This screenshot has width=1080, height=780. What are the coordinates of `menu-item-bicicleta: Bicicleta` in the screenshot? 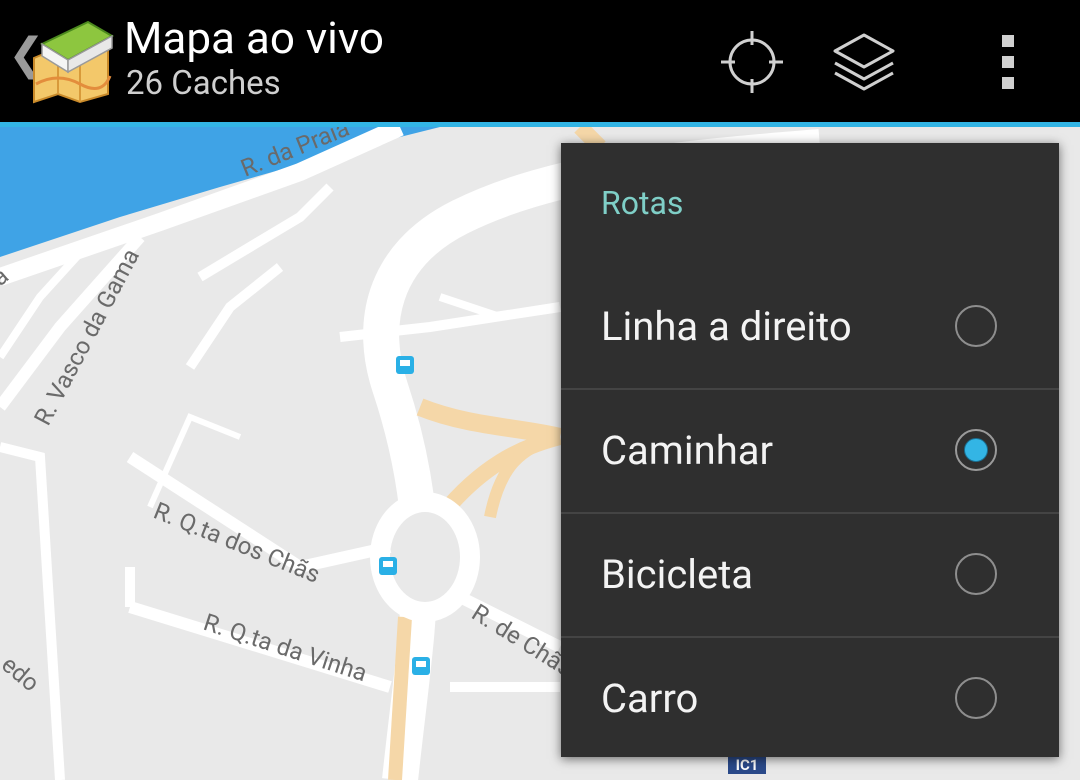 It's located at (810, 575).